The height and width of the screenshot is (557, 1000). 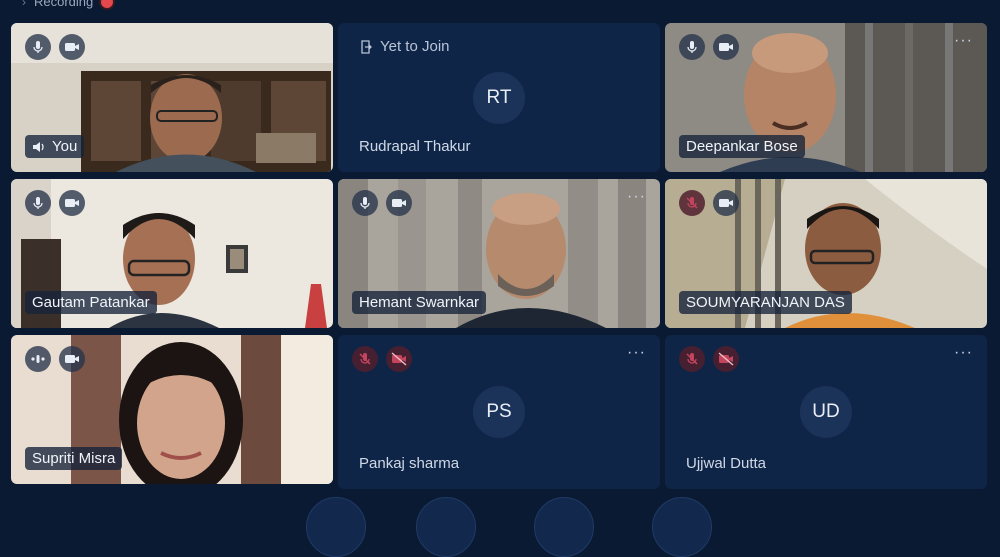 What do you see at coordinates (74, 458) in the screenshot?
I see `participant-name: Supriti Misra` at bounding box center [74, 458].